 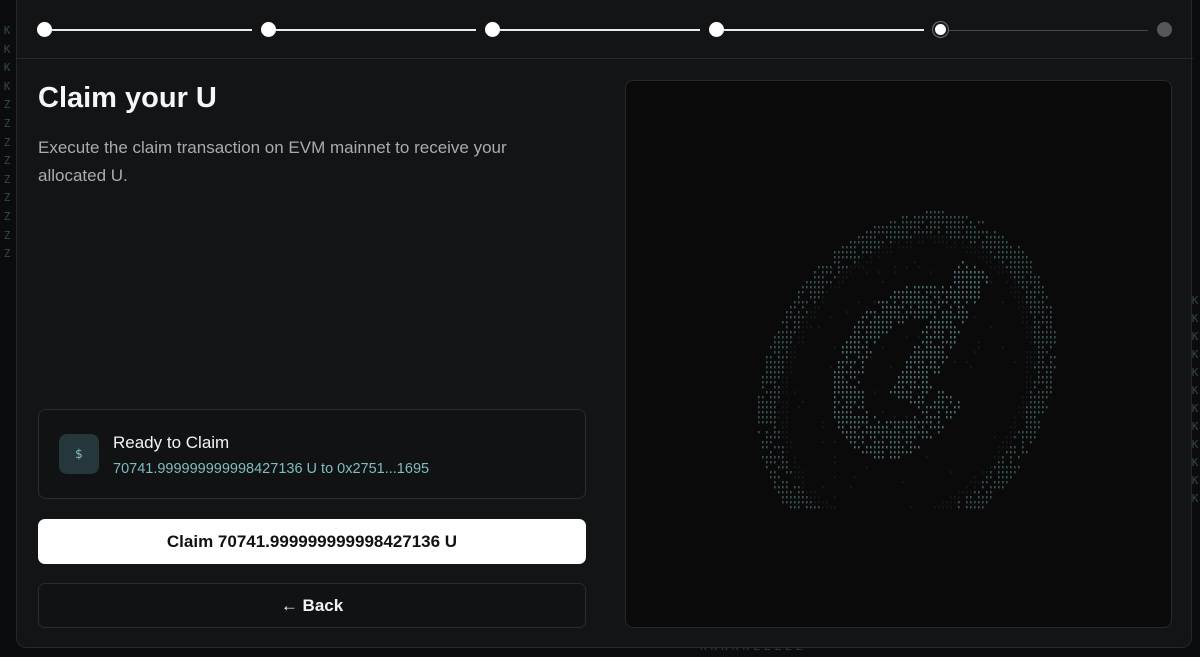 What do you see at coordinates (312, 605) in the screenshot?
I see `back-button: ← Back` at bounding box center [312, 605].